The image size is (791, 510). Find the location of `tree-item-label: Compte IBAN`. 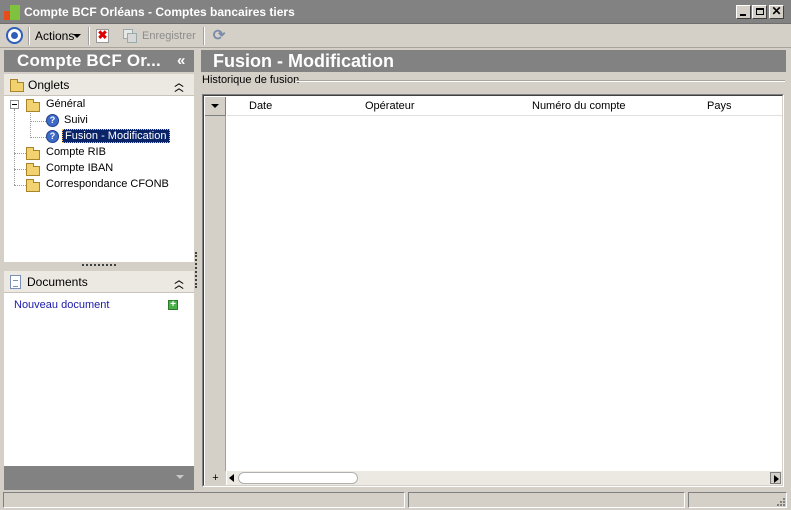

tree-item-label: Compte IBAN is located at coordinates (80, 168).